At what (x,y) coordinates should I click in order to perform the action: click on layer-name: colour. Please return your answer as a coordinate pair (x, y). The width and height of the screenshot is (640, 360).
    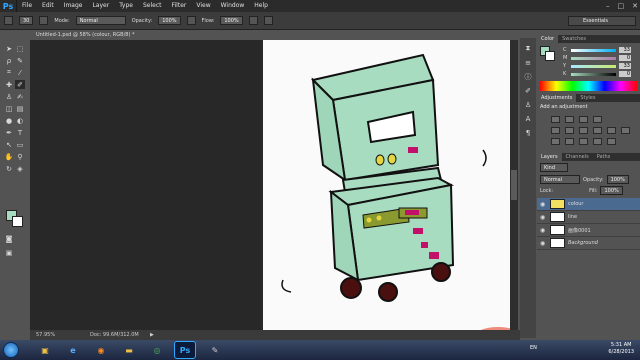
    Looking at the image, I should click on (575, 204).